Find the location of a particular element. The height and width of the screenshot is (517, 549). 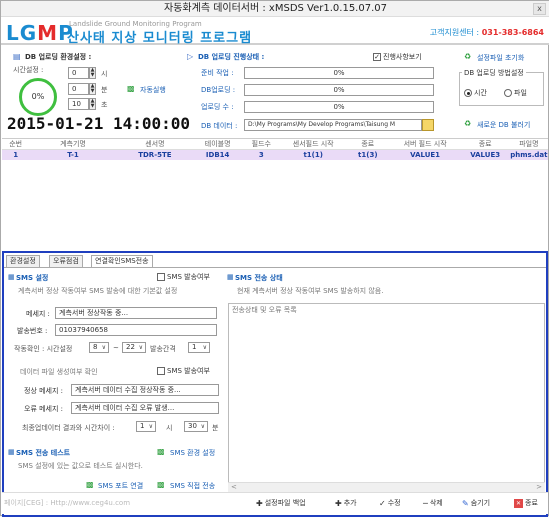

from-hour-select: 8 is located at coordinates (99, 347).